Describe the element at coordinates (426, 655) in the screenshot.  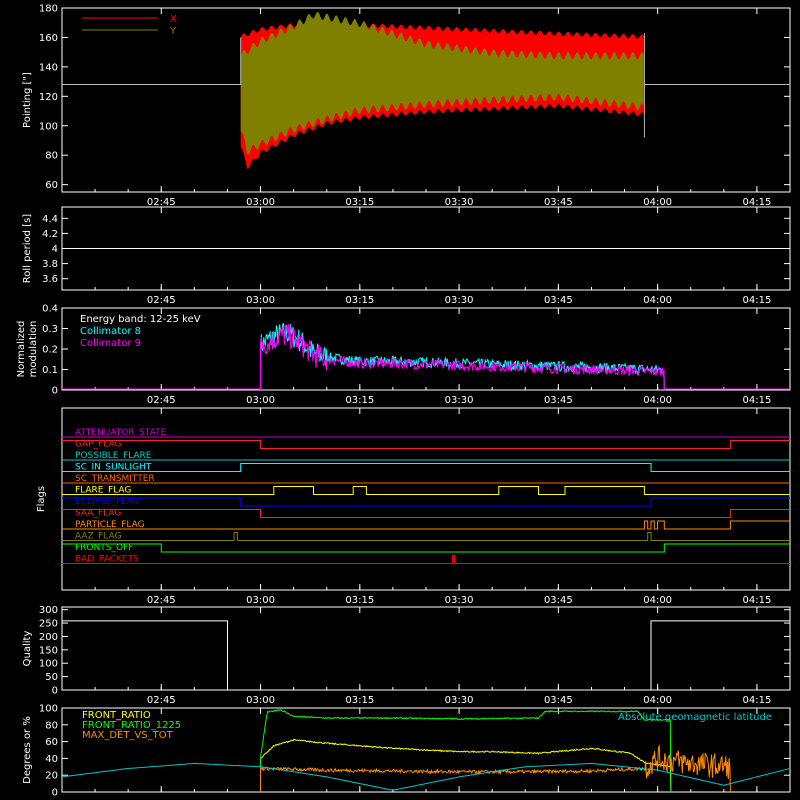
I see `quality-series` at that location.